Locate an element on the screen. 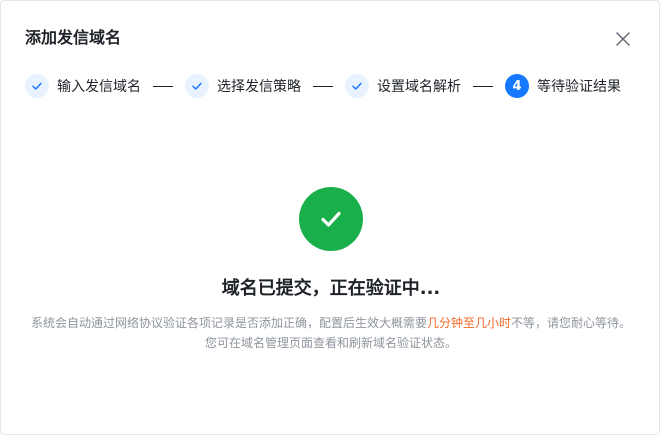 This screenshot has width=660, height=435. step-label: 输入发信域名 is located at coordinates (99, 87).